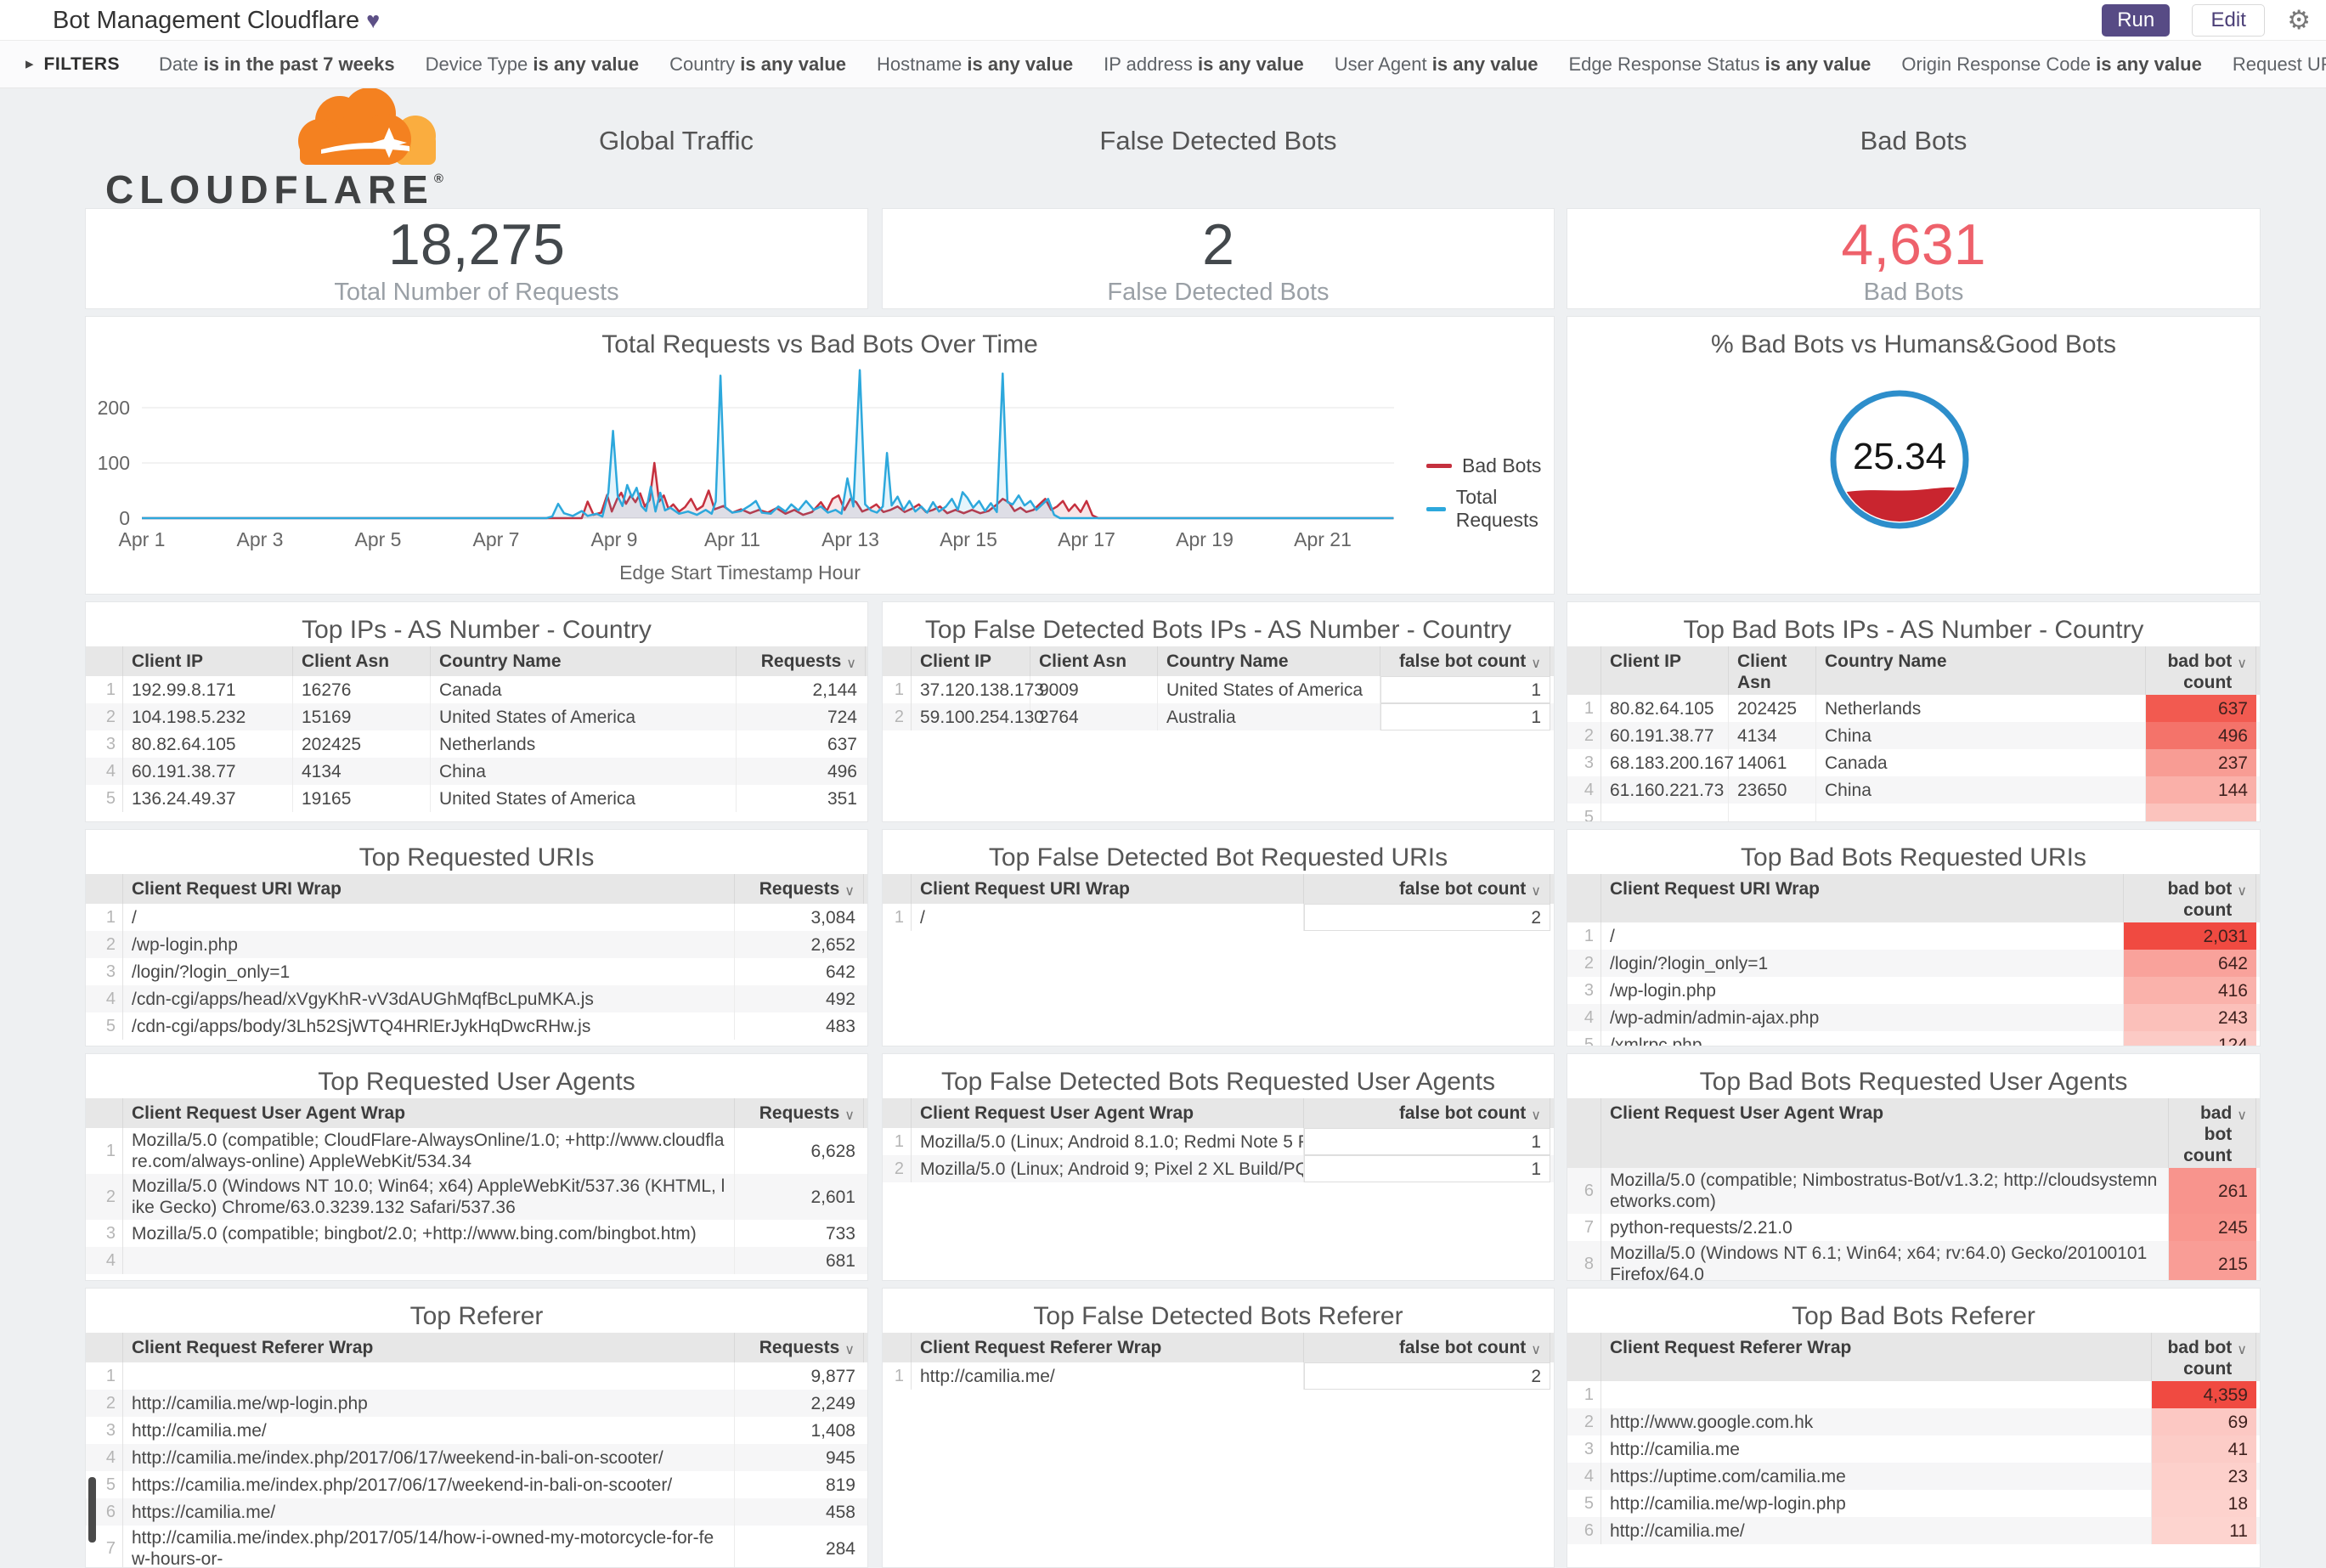 Image resolution: width=2326 pixels, height=1568 pixels. What do you see at coordinates (373, 20) in the screenshot?
I see `heart-icon: ♥` at bounding box center [373, 20].